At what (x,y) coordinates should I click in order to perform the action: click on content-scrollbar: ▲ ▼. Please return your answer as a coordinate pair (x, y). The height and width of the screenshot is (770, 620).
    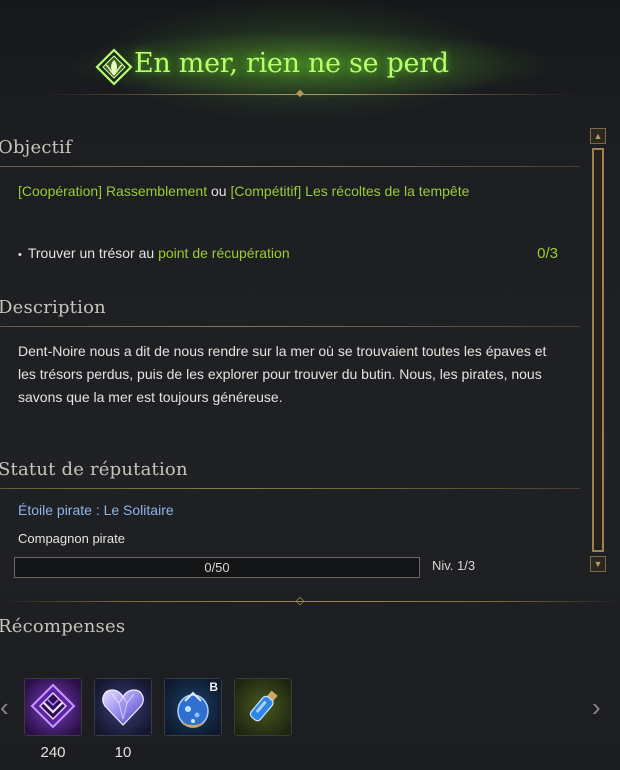
    Looking at the image, I should click on (598, 350).